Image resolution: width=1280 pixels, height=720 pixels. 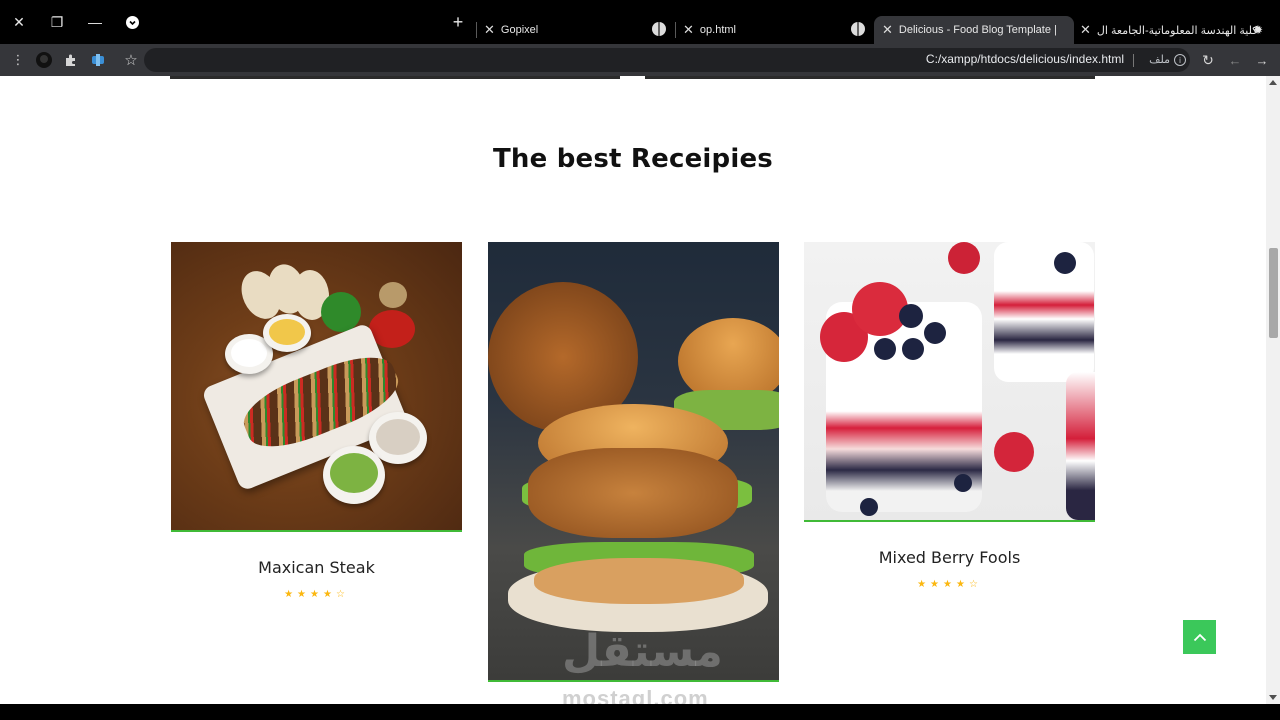 I want to click on tab-op-html: ✕ op.html, so click(x=763, y=30).